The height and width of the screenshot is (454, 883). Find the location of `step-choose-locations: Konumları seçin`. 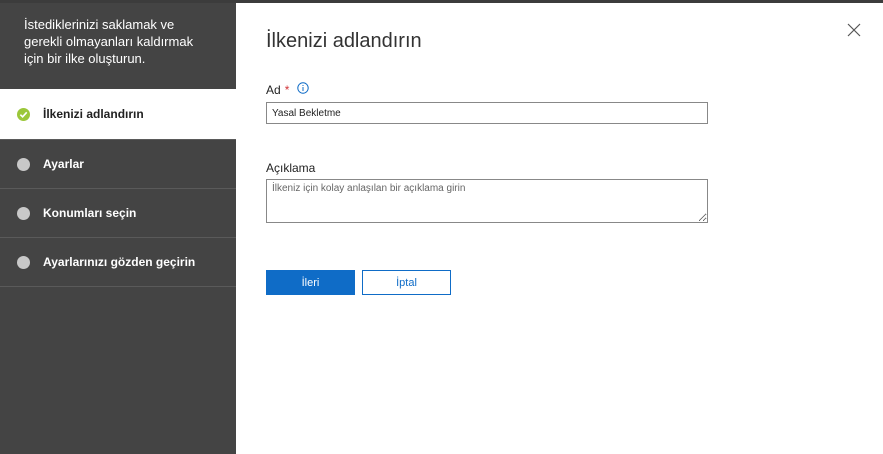

step-choose-locations: Konumları seçin is located at coordinates (118, 212).